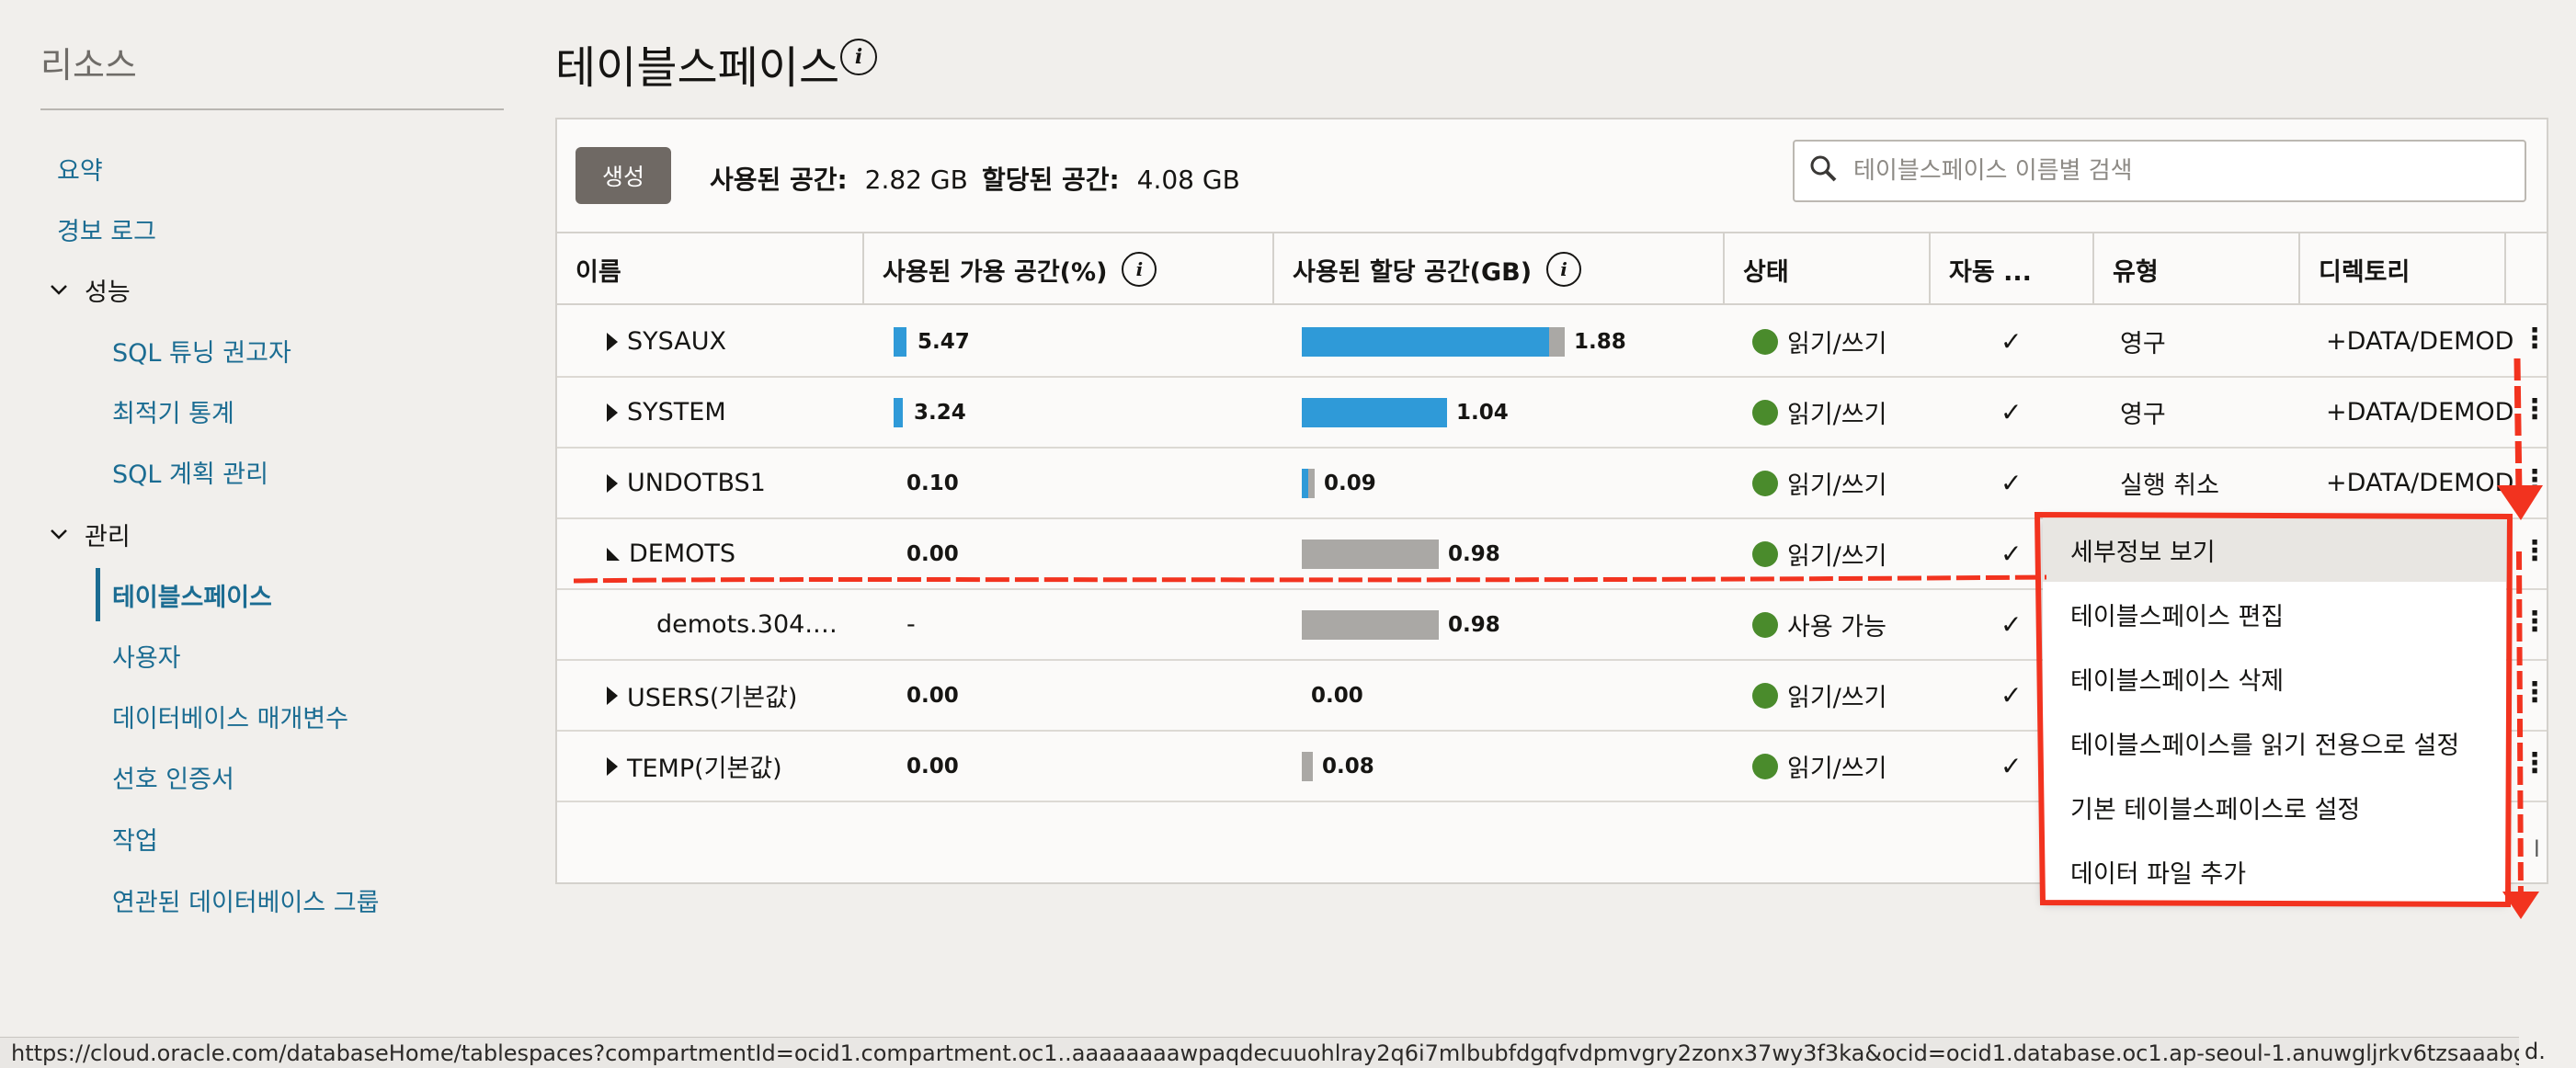 This screenshot has width=2576, height=1068. Describe the element at coordinates (2274, 807) in the screenshot. I see `menu-item-set-default-tablespace: 기본 테이블스페이스로 설정` at that location.